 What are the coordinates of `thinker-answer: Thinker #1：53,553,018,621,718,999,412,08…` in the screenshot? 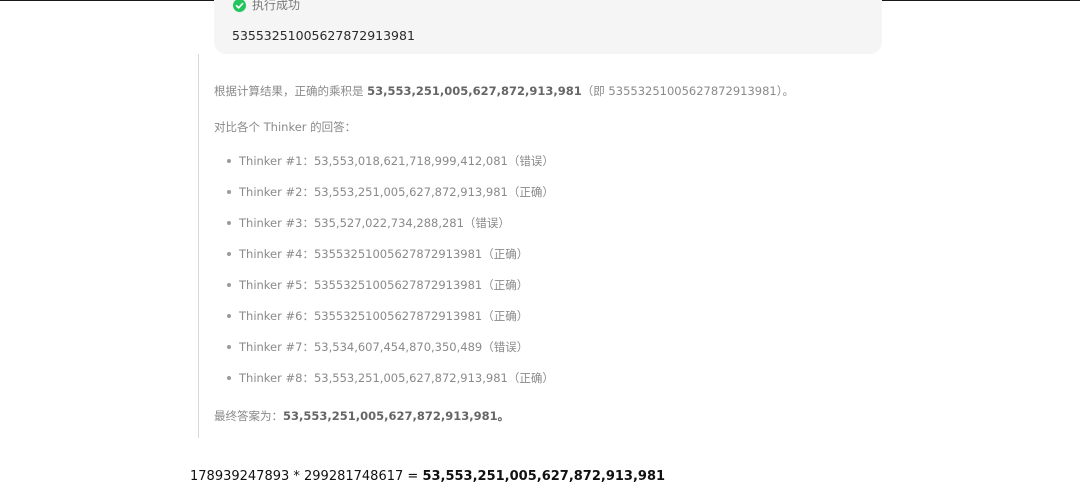 It's located at (396, 161).